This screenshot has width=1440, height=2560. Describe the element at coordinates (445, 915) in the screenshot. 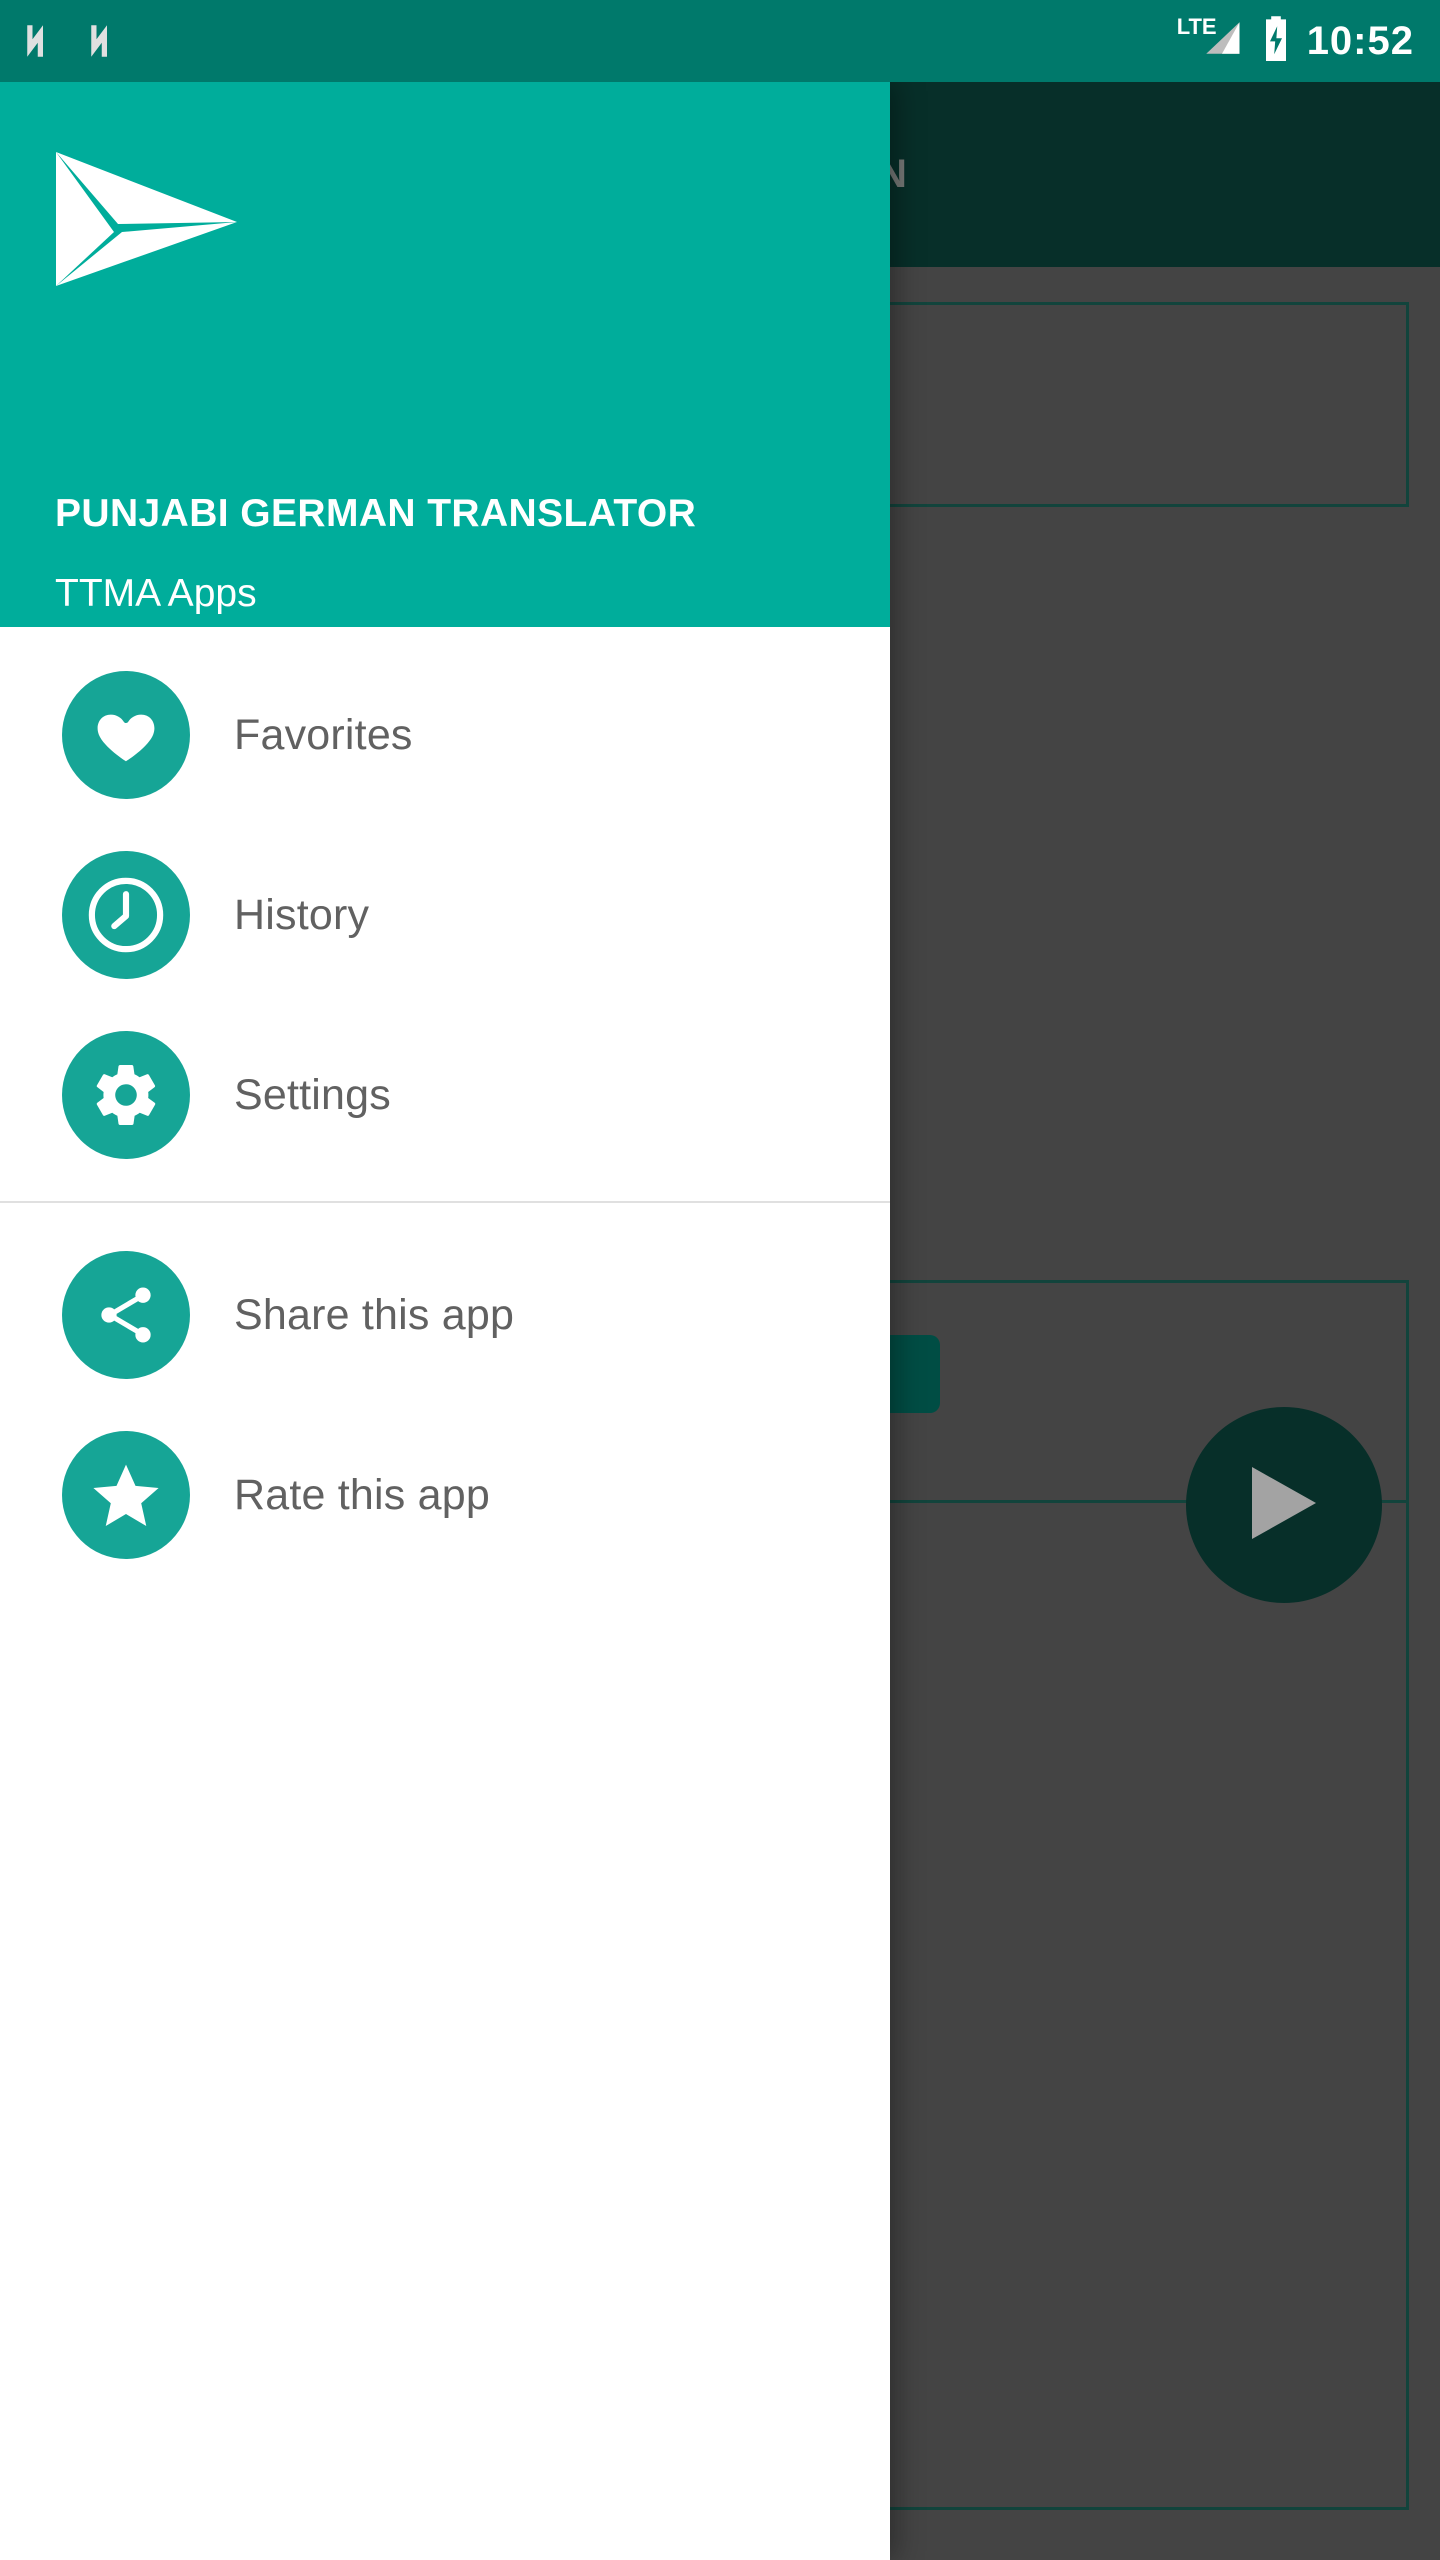

I see `sidebar-item-history: History` at that location.